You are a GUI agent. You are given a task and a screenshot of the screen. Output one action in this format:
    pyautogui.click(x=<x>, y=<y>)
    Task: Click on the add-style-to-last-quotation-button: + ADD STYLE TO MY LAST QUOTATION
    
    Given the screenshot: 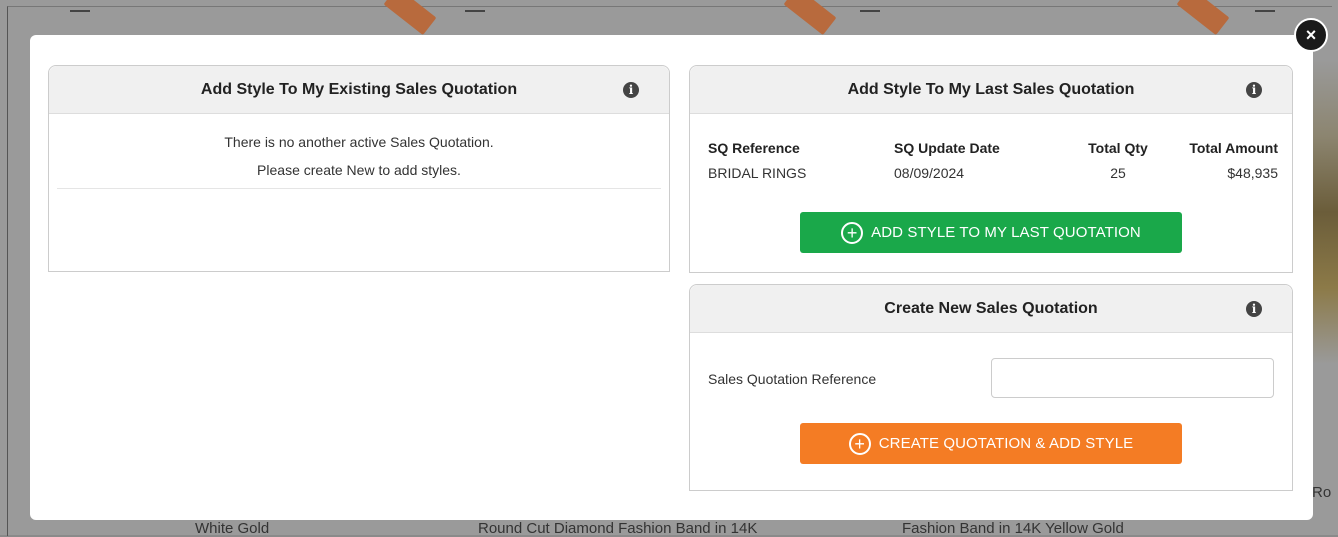 What is the action you would take?
    pyautogui.click(x=991, y=232)
    